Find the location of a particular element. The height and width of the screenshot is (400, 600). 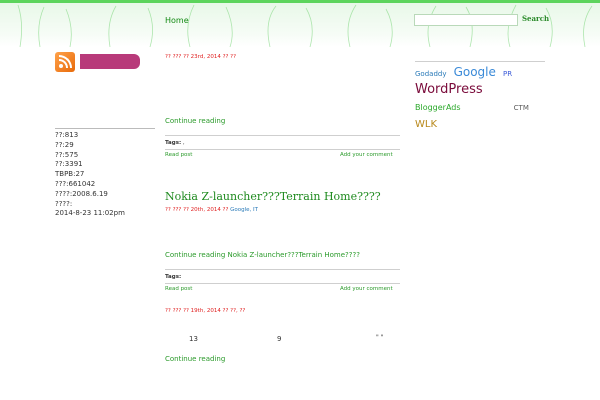

main-nav: Home is located at coordinates (193, 20).